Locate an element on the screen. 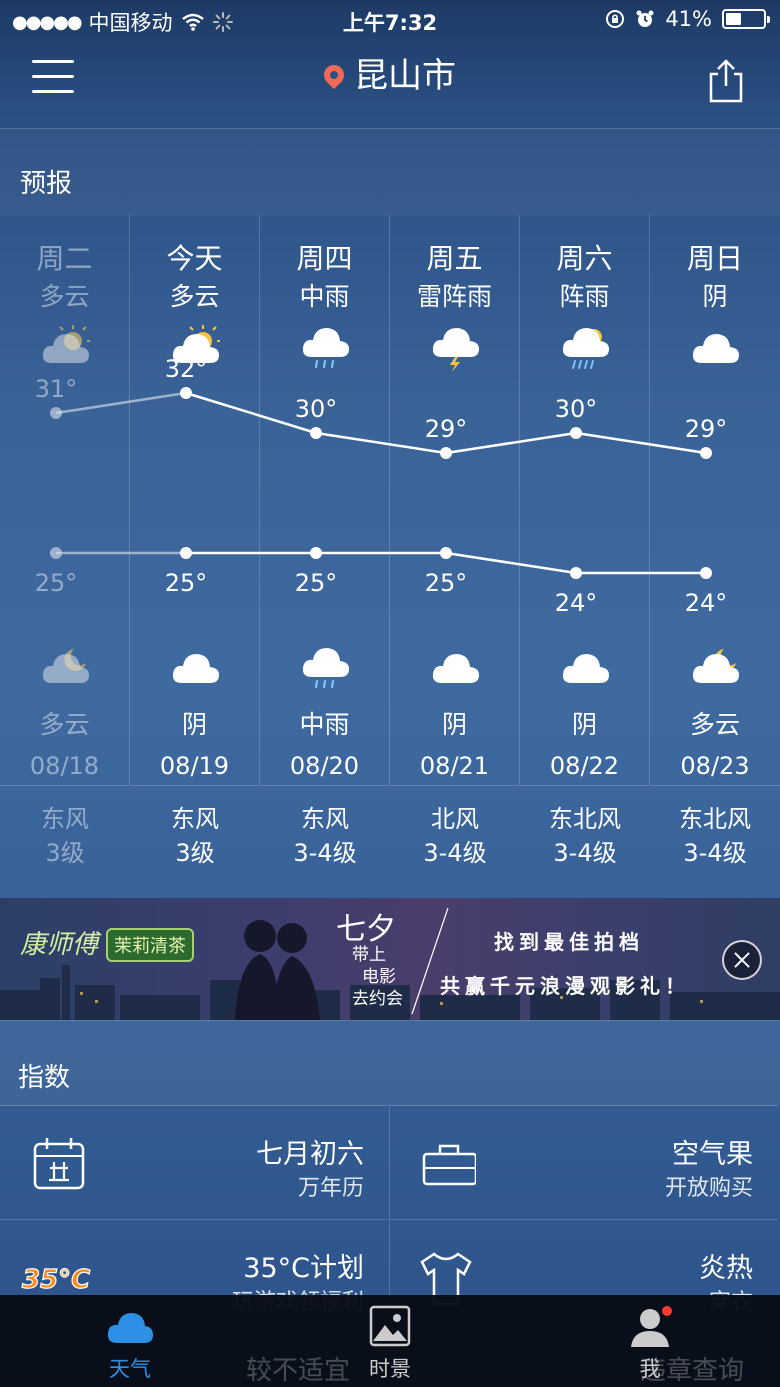 The width and height of the screenshot is (780, 1387). index-main: 炎热 is located at coordinates (726, 1268).